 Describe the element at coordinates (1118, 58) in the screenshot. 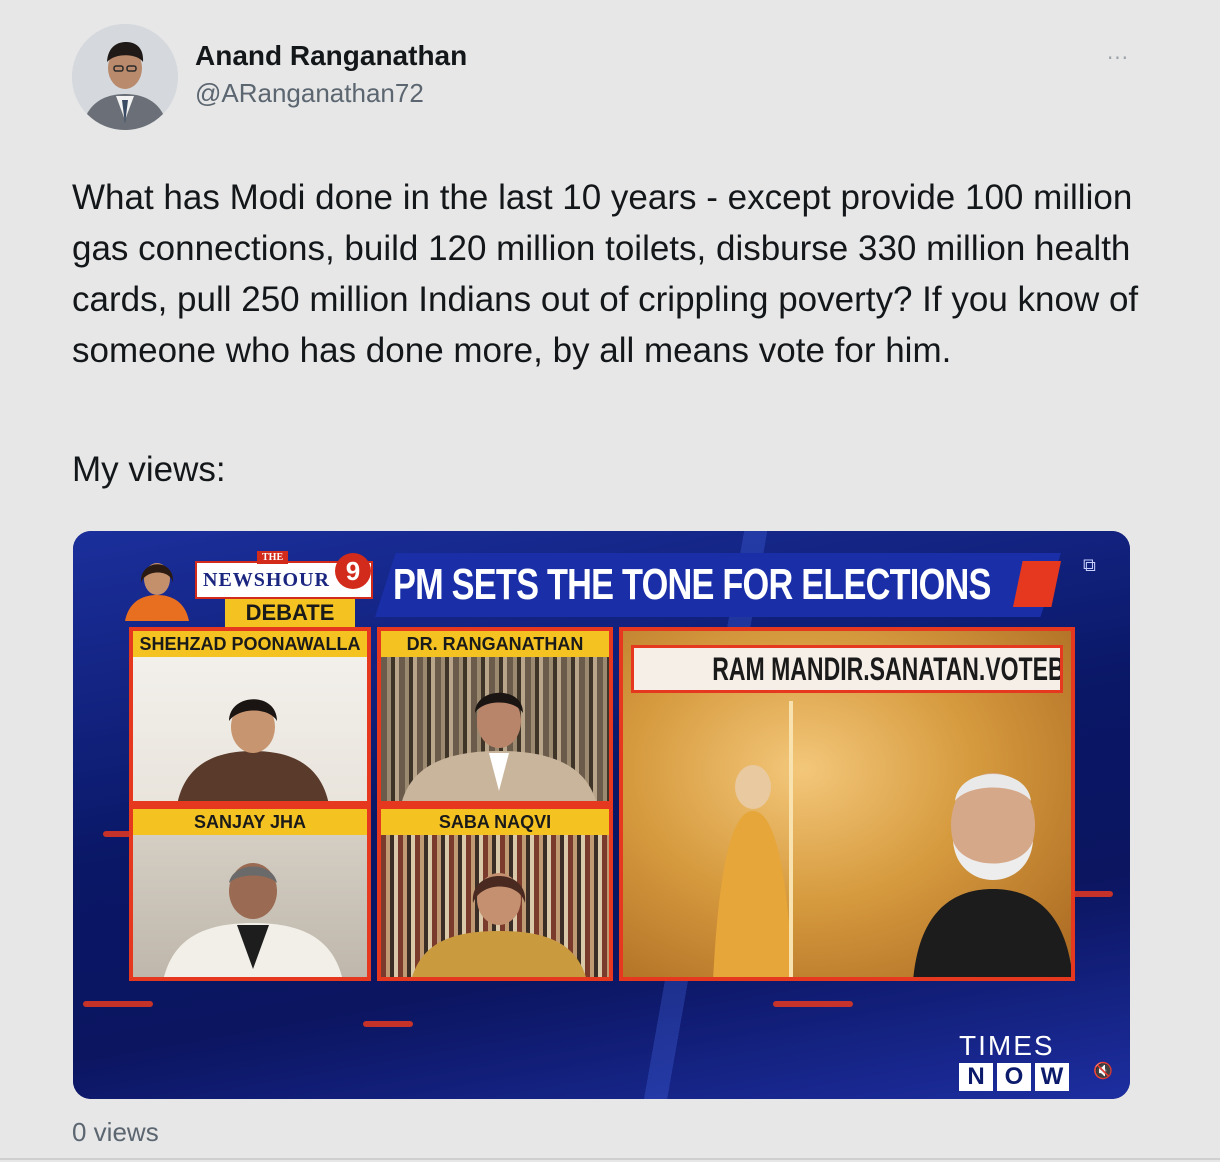

I see `more-options-icon: ···` at that location.